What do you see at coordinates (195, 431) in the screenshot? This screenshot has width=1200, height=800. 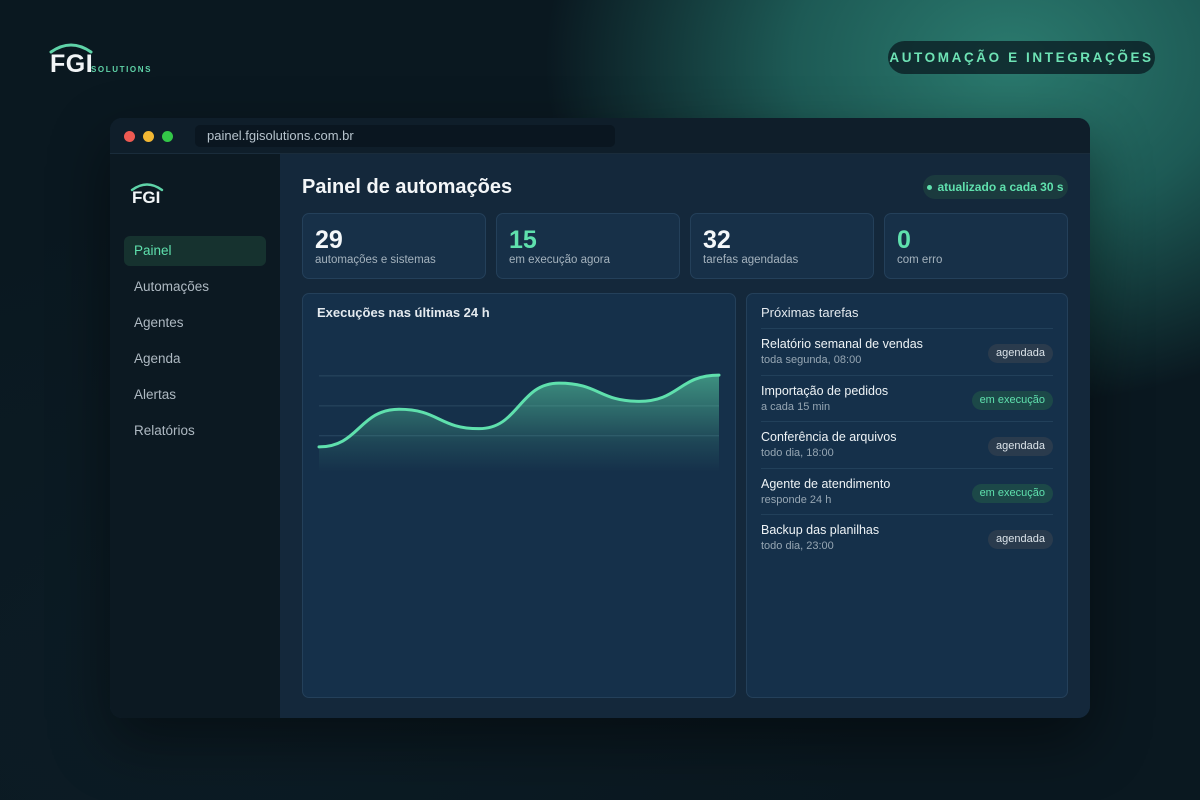 I see `sidebar-item-relatorios: Relatórios` at bounding box center [195, 431].